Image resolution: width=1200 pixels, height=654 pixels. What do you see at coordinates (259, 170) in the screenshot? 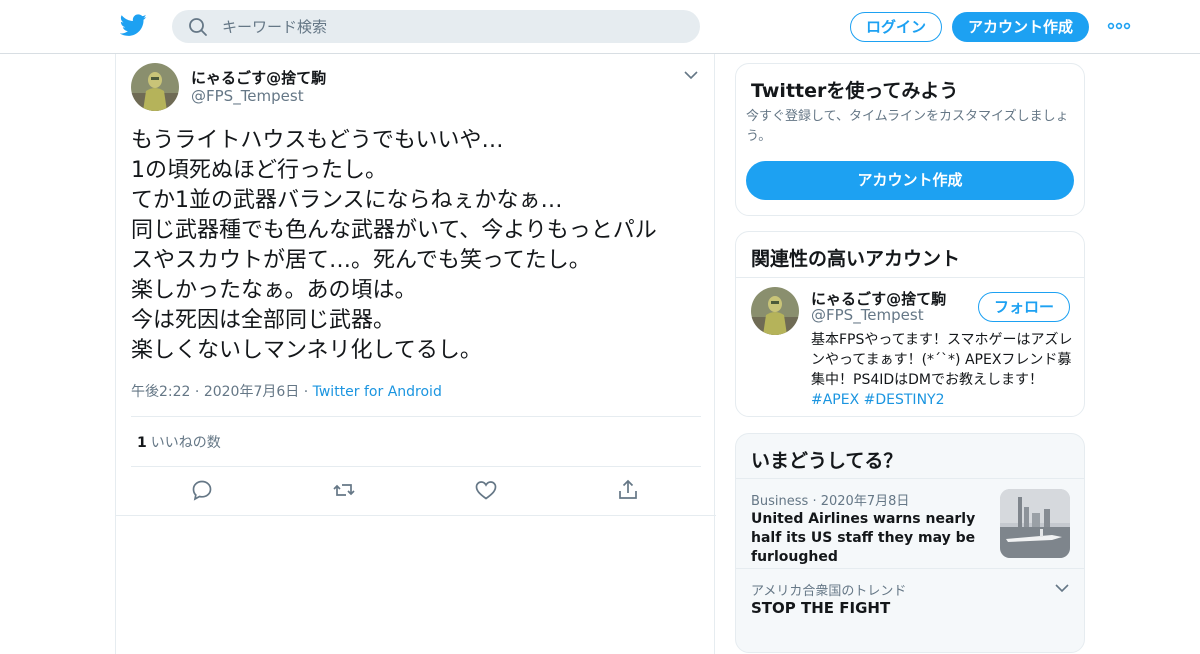
I see `tweet-line: 1の頃死ぬほど行ったし。` at bounding box center [259, 170].